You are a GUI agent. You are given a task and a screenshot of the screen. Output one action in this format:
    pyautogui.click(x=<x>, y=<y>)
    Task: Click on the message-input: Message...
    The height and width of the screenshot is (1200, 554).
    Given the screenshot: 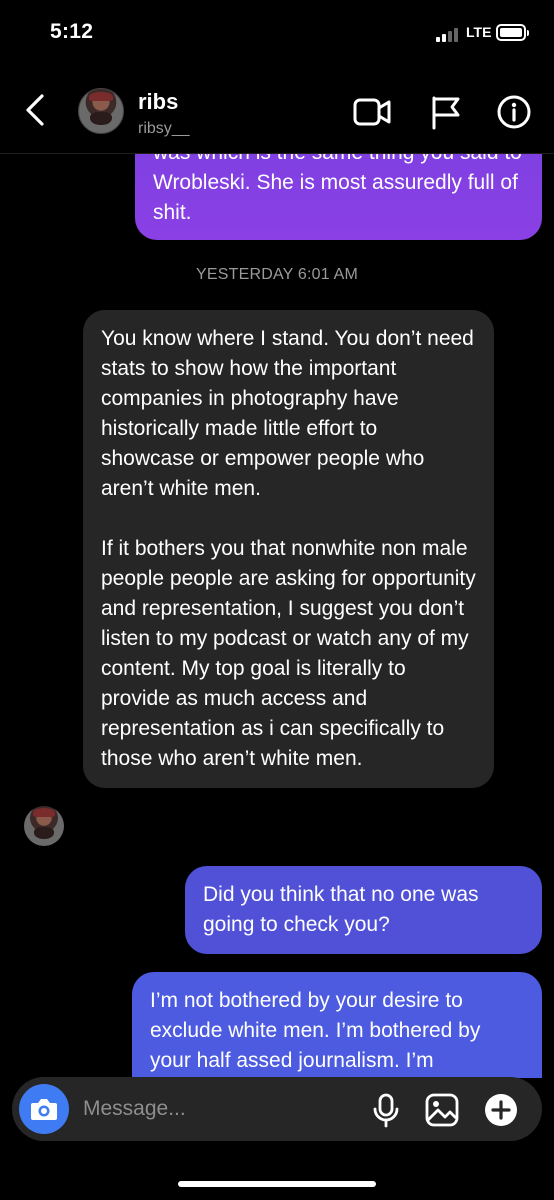 What is the action you would take?
    pyautogui.click(x=134, y=1109)
    